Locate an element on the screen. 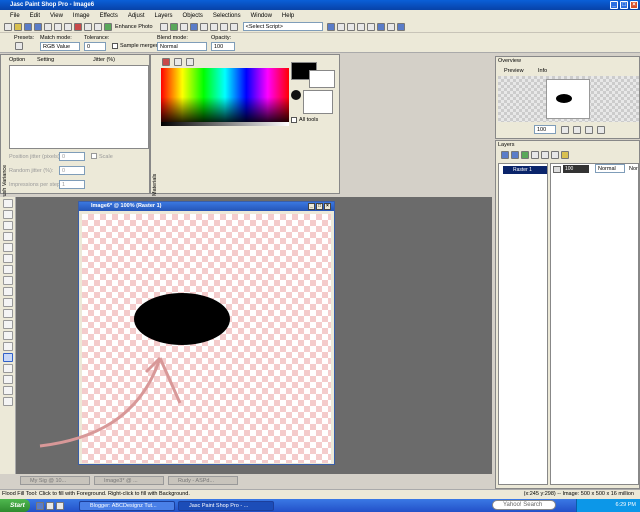  system-tray: 6:29 PM is located at coordinates (608, 505).